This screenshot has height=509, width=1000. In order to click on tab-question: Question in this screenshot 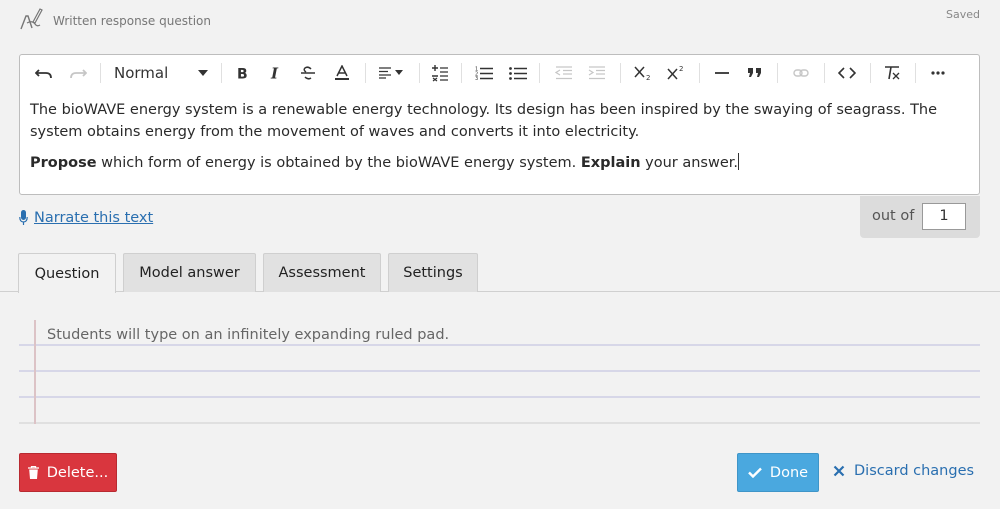, I will do `click(67, 273)`.